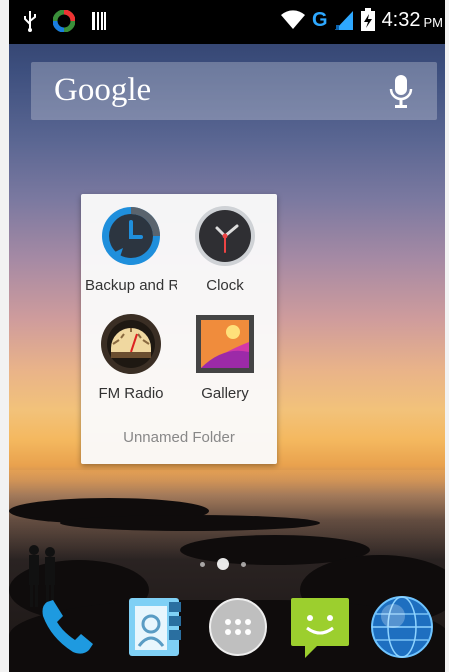 The image size is (449, 672). Describe the element at coordinates (154, 627) in the screenshot. I see `contacts-icon` at that location.